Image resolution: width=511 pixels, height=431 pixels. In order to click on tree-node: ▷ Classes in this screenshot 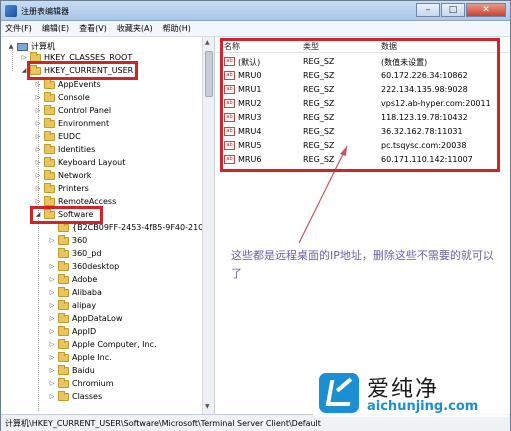, I will do `click(75, 396)`.